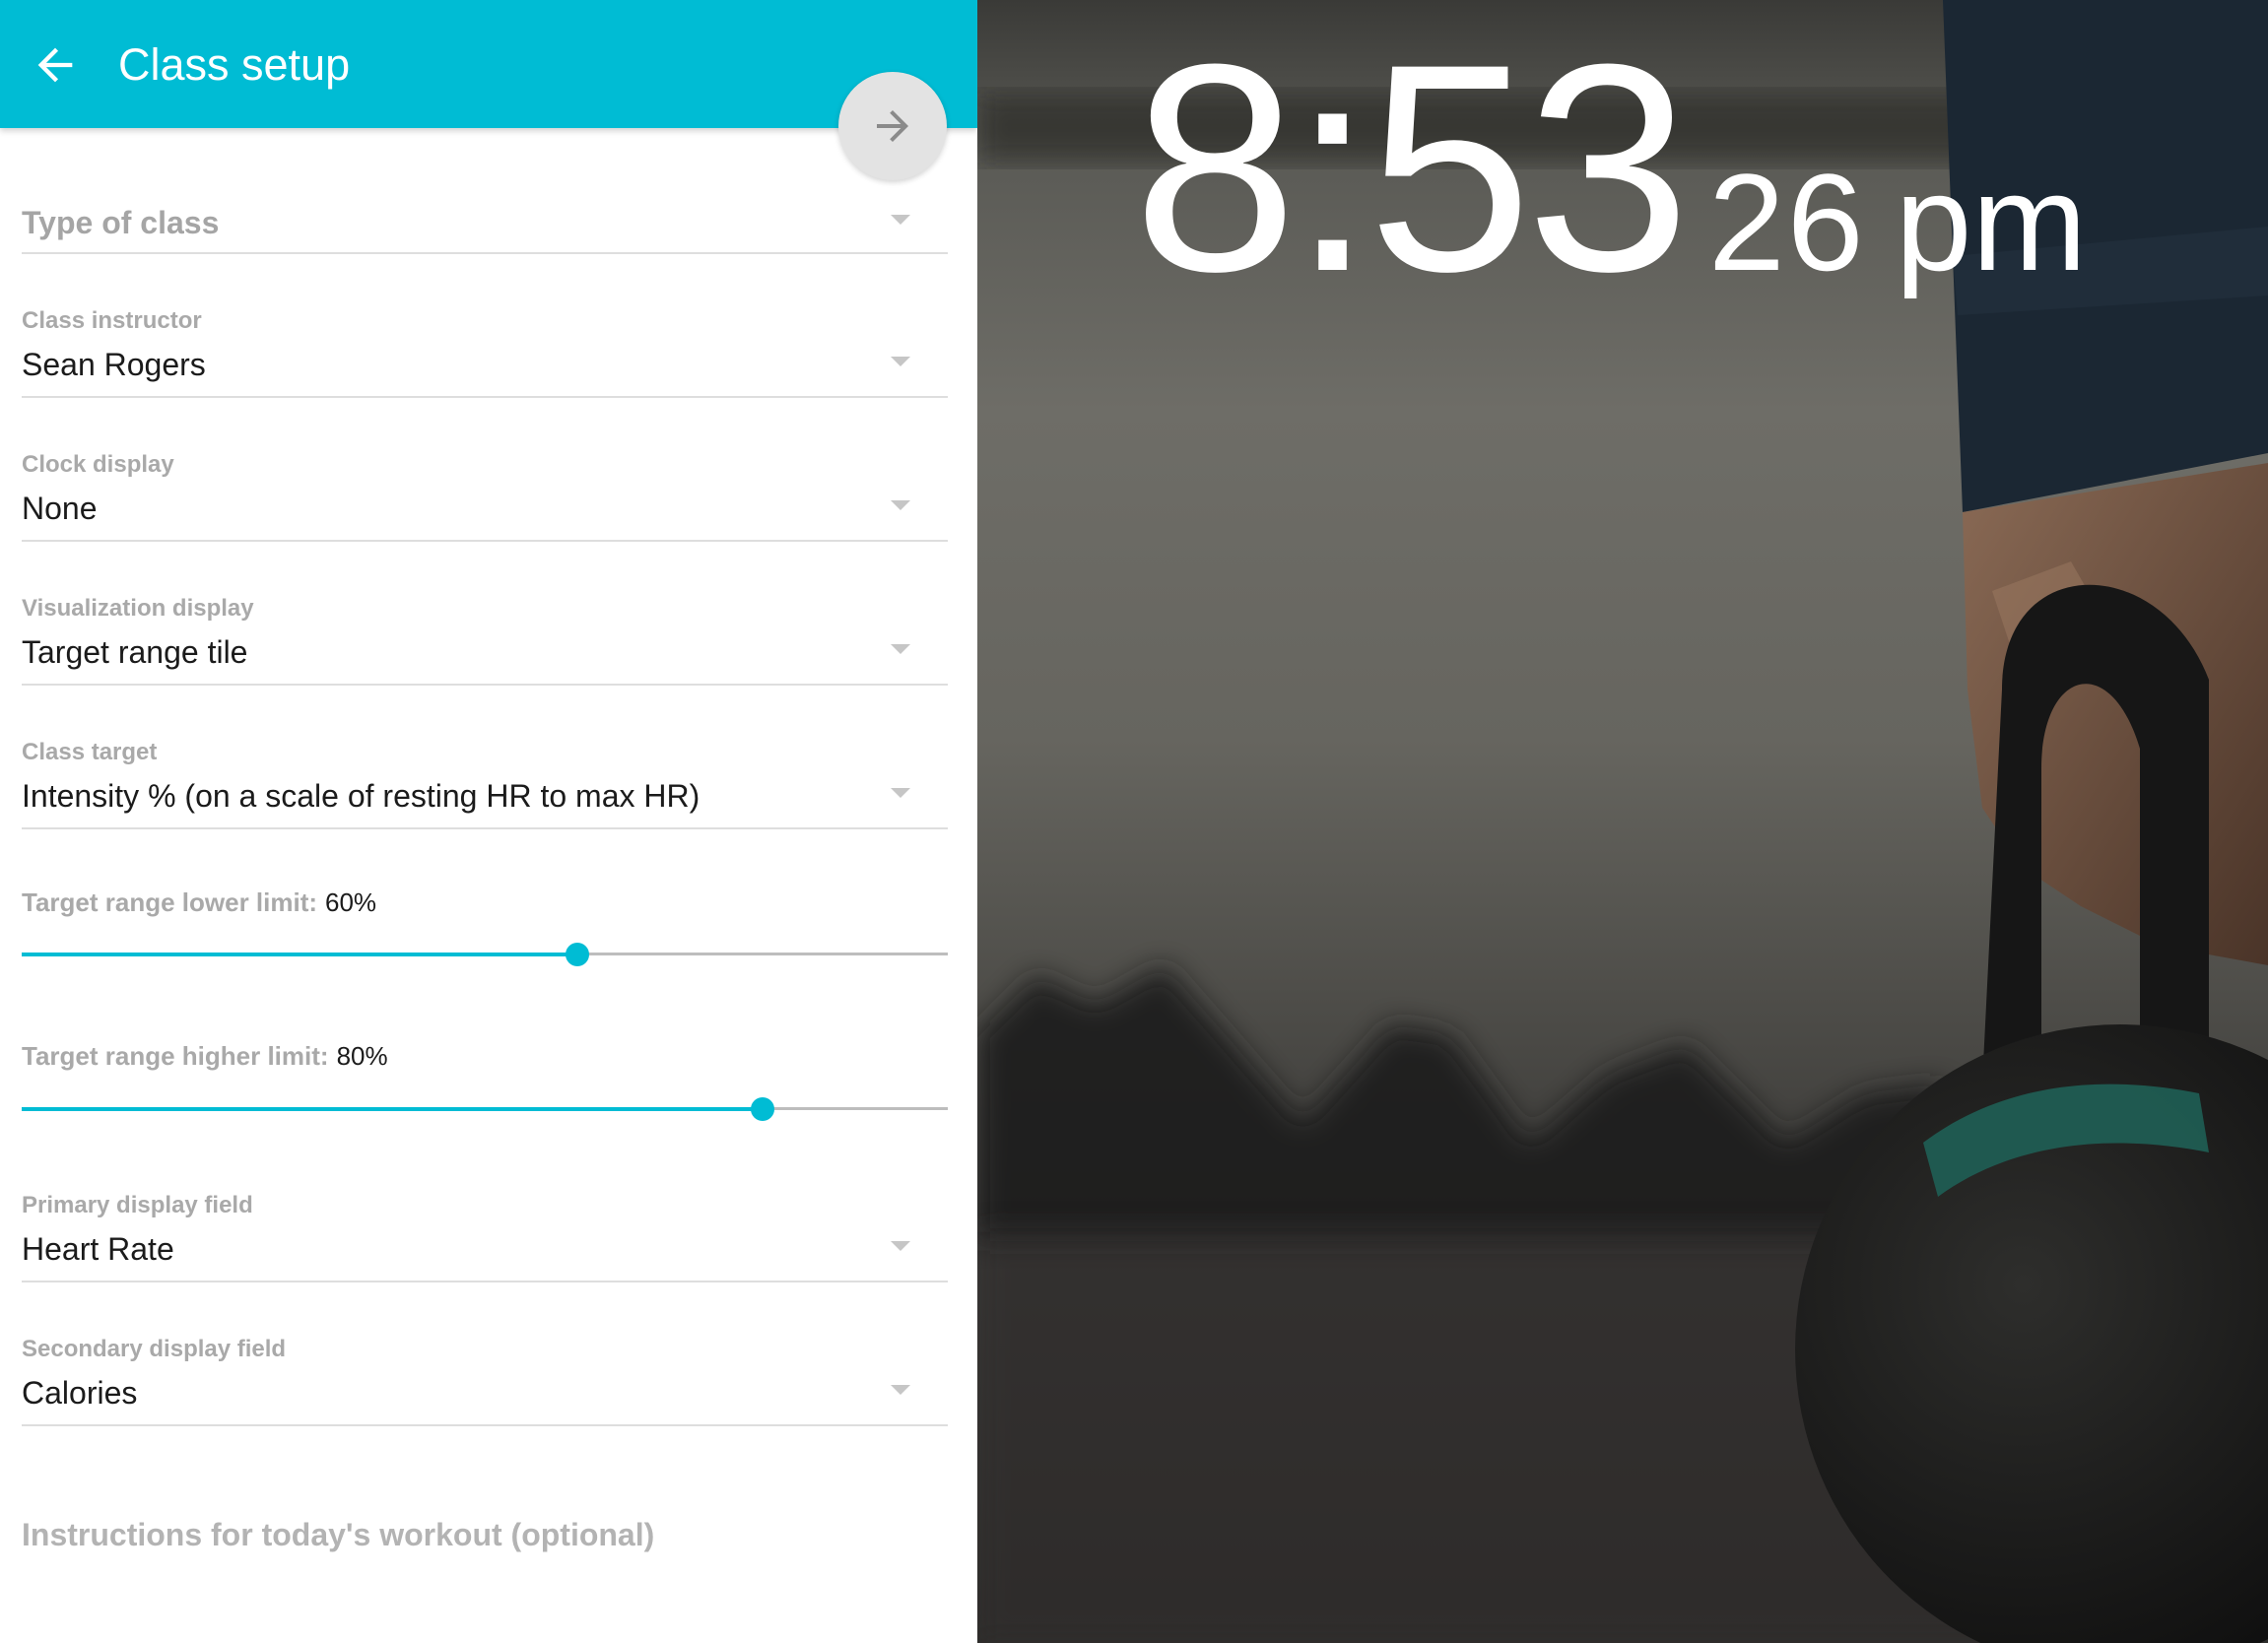 This screenshot has height=1643, width=2268. I want to click on class-instructor-select: Class instructor Sean Rogers, so click(485, 351).